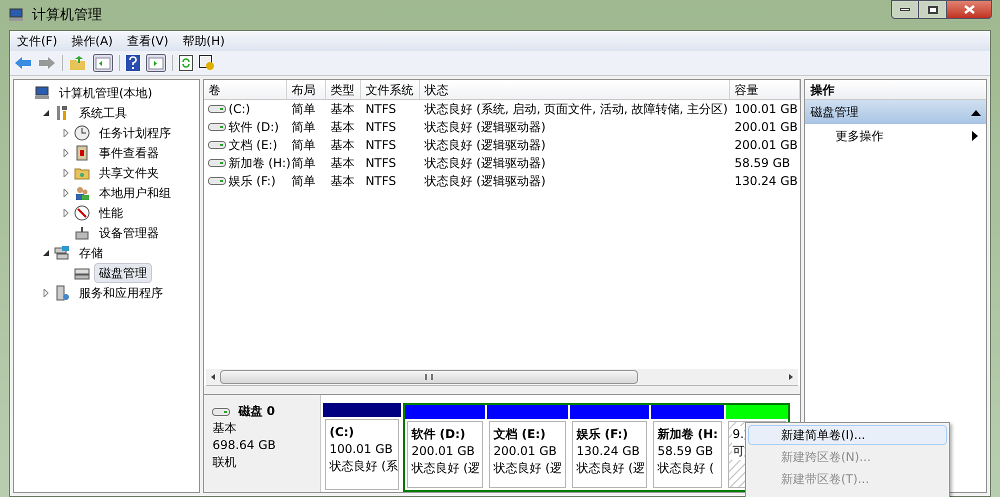  Describe the element at coordinates (895, 112) in the screenshot. I see `actions-section: 磁盘管理` at that location.